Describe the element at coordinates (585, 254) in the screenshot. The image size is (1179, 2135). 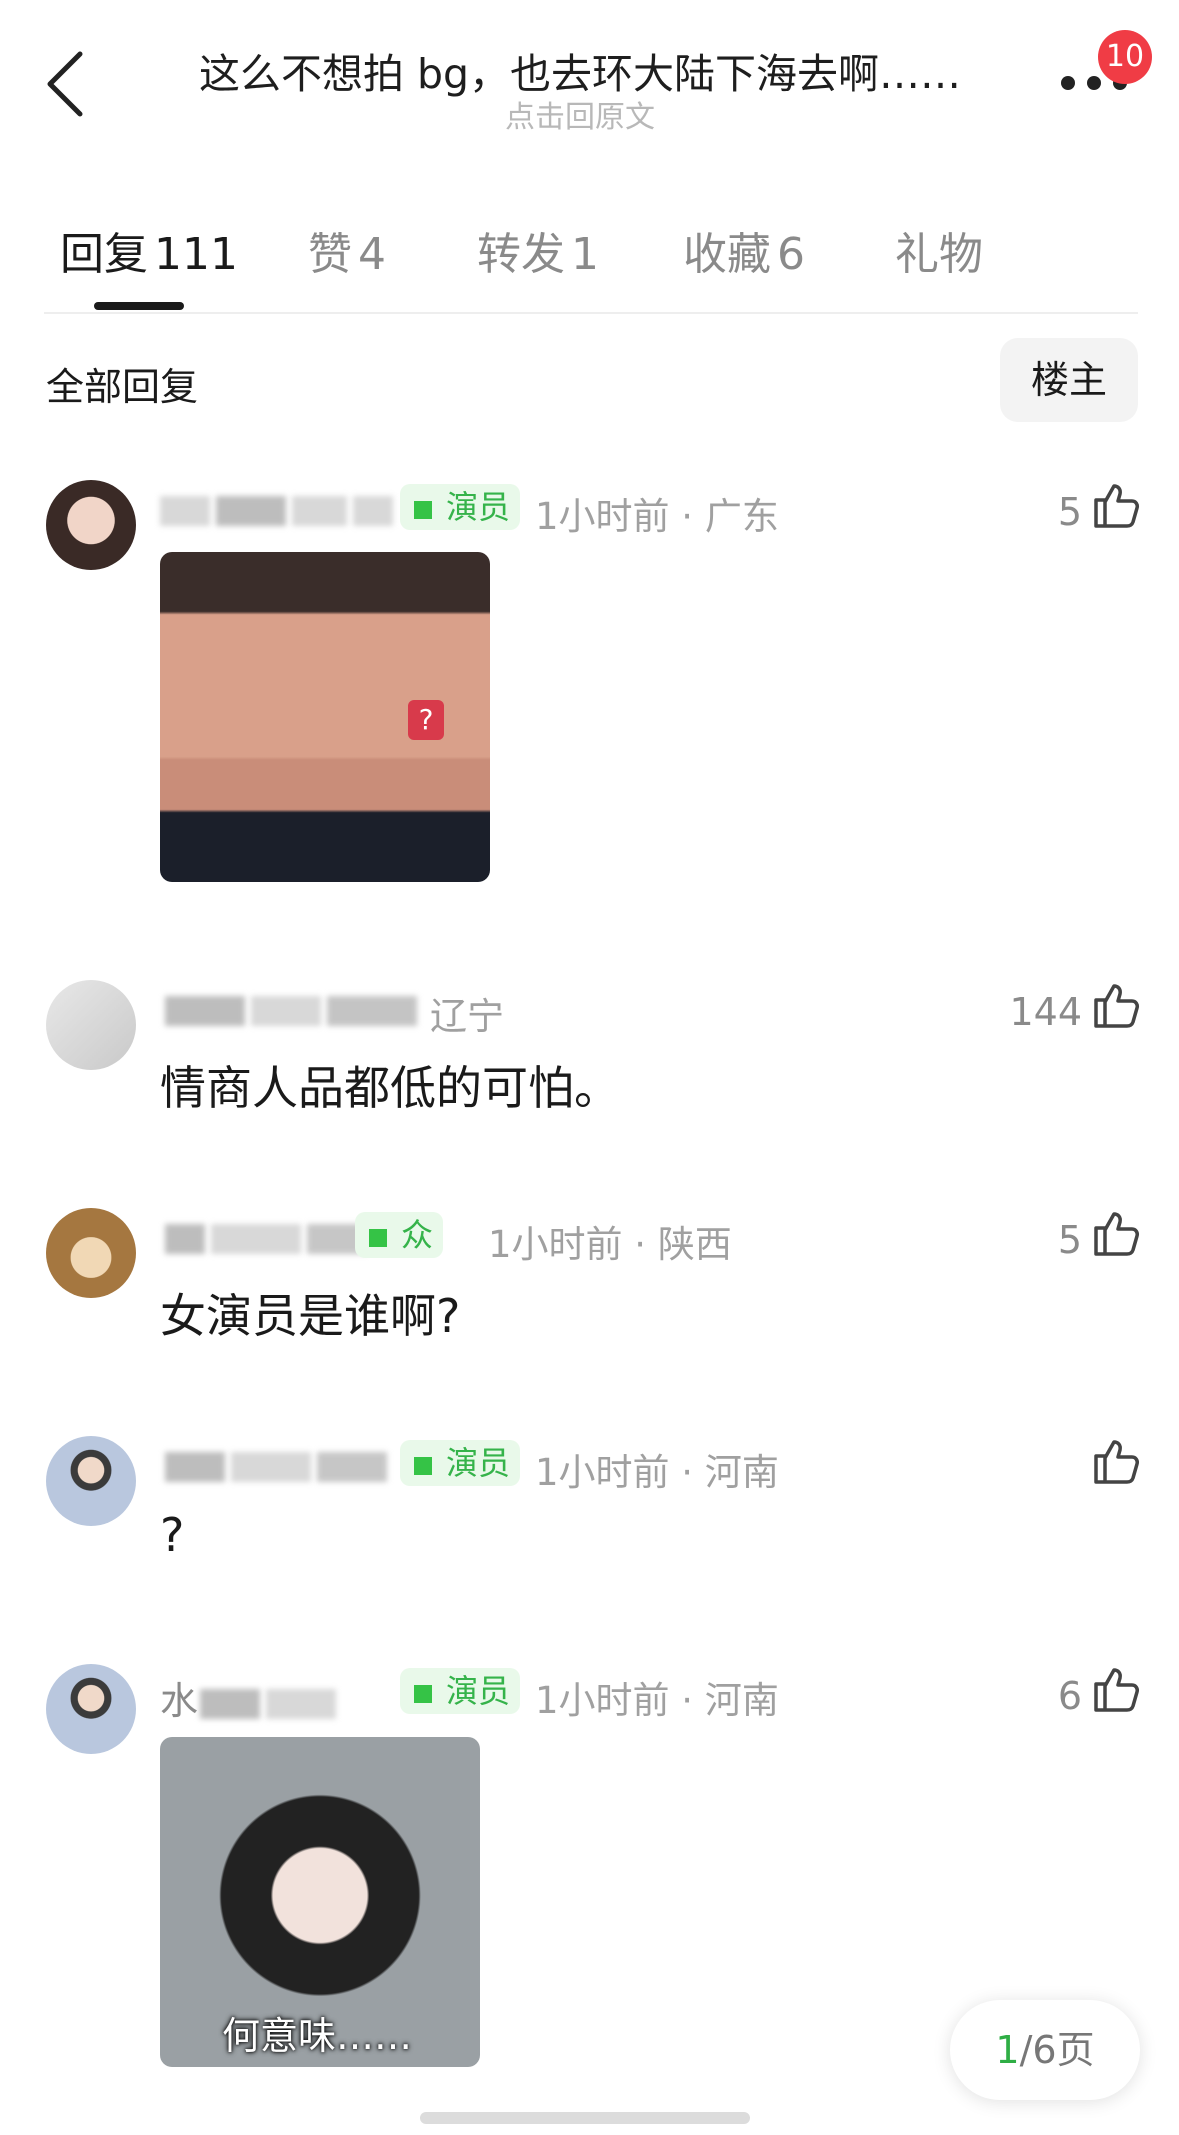
I see `tab-count: 1` at that location.